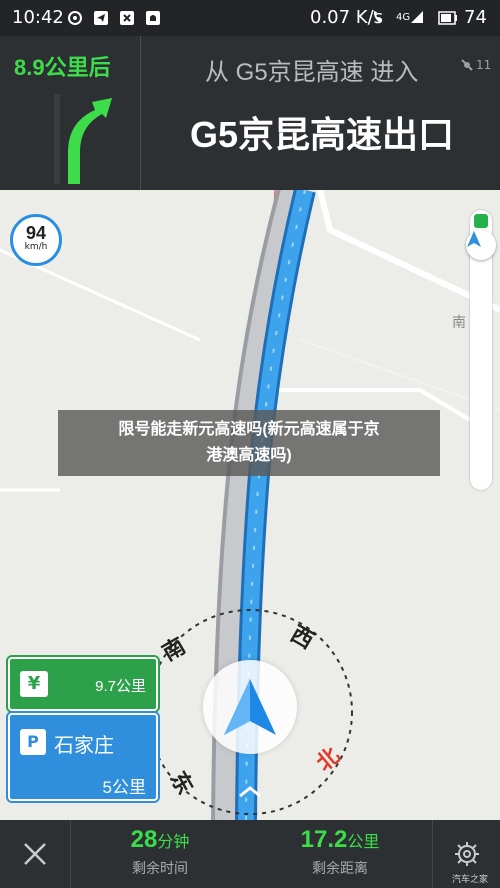 The width and height of the screenshot is (500, 888). Describe the element at coordinates (324, 839) in the screenshot. I see `distance-number: 17.2` at that location.